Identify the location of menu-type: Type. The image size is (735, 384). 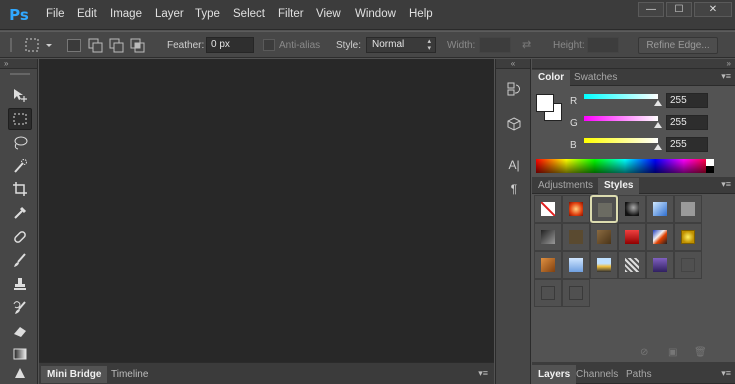
(207, 14).